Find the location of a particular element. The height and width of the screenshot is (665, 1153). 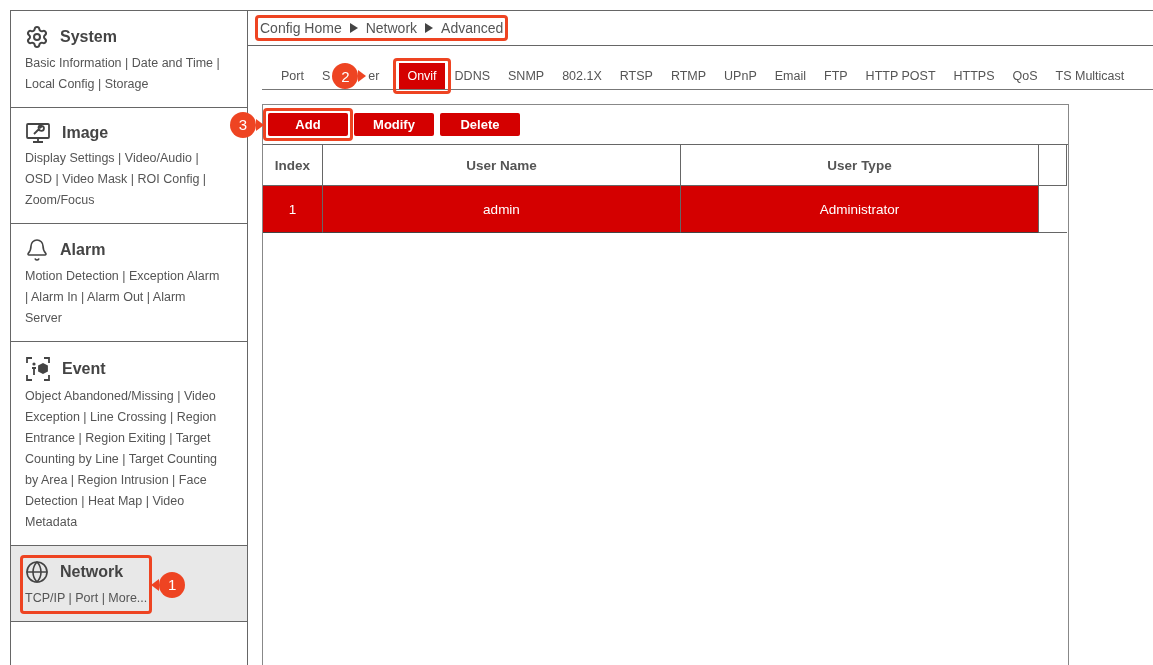

section-links: Object Abandoned/Missing | Video Exception | Line Crossing | Region Entrance | Region Exiting | Target Counting by Line | Target Counting by Area | Region Intrusion | Face Detection | Heat Map | Video Metadata is located at coordinates (125, 459).